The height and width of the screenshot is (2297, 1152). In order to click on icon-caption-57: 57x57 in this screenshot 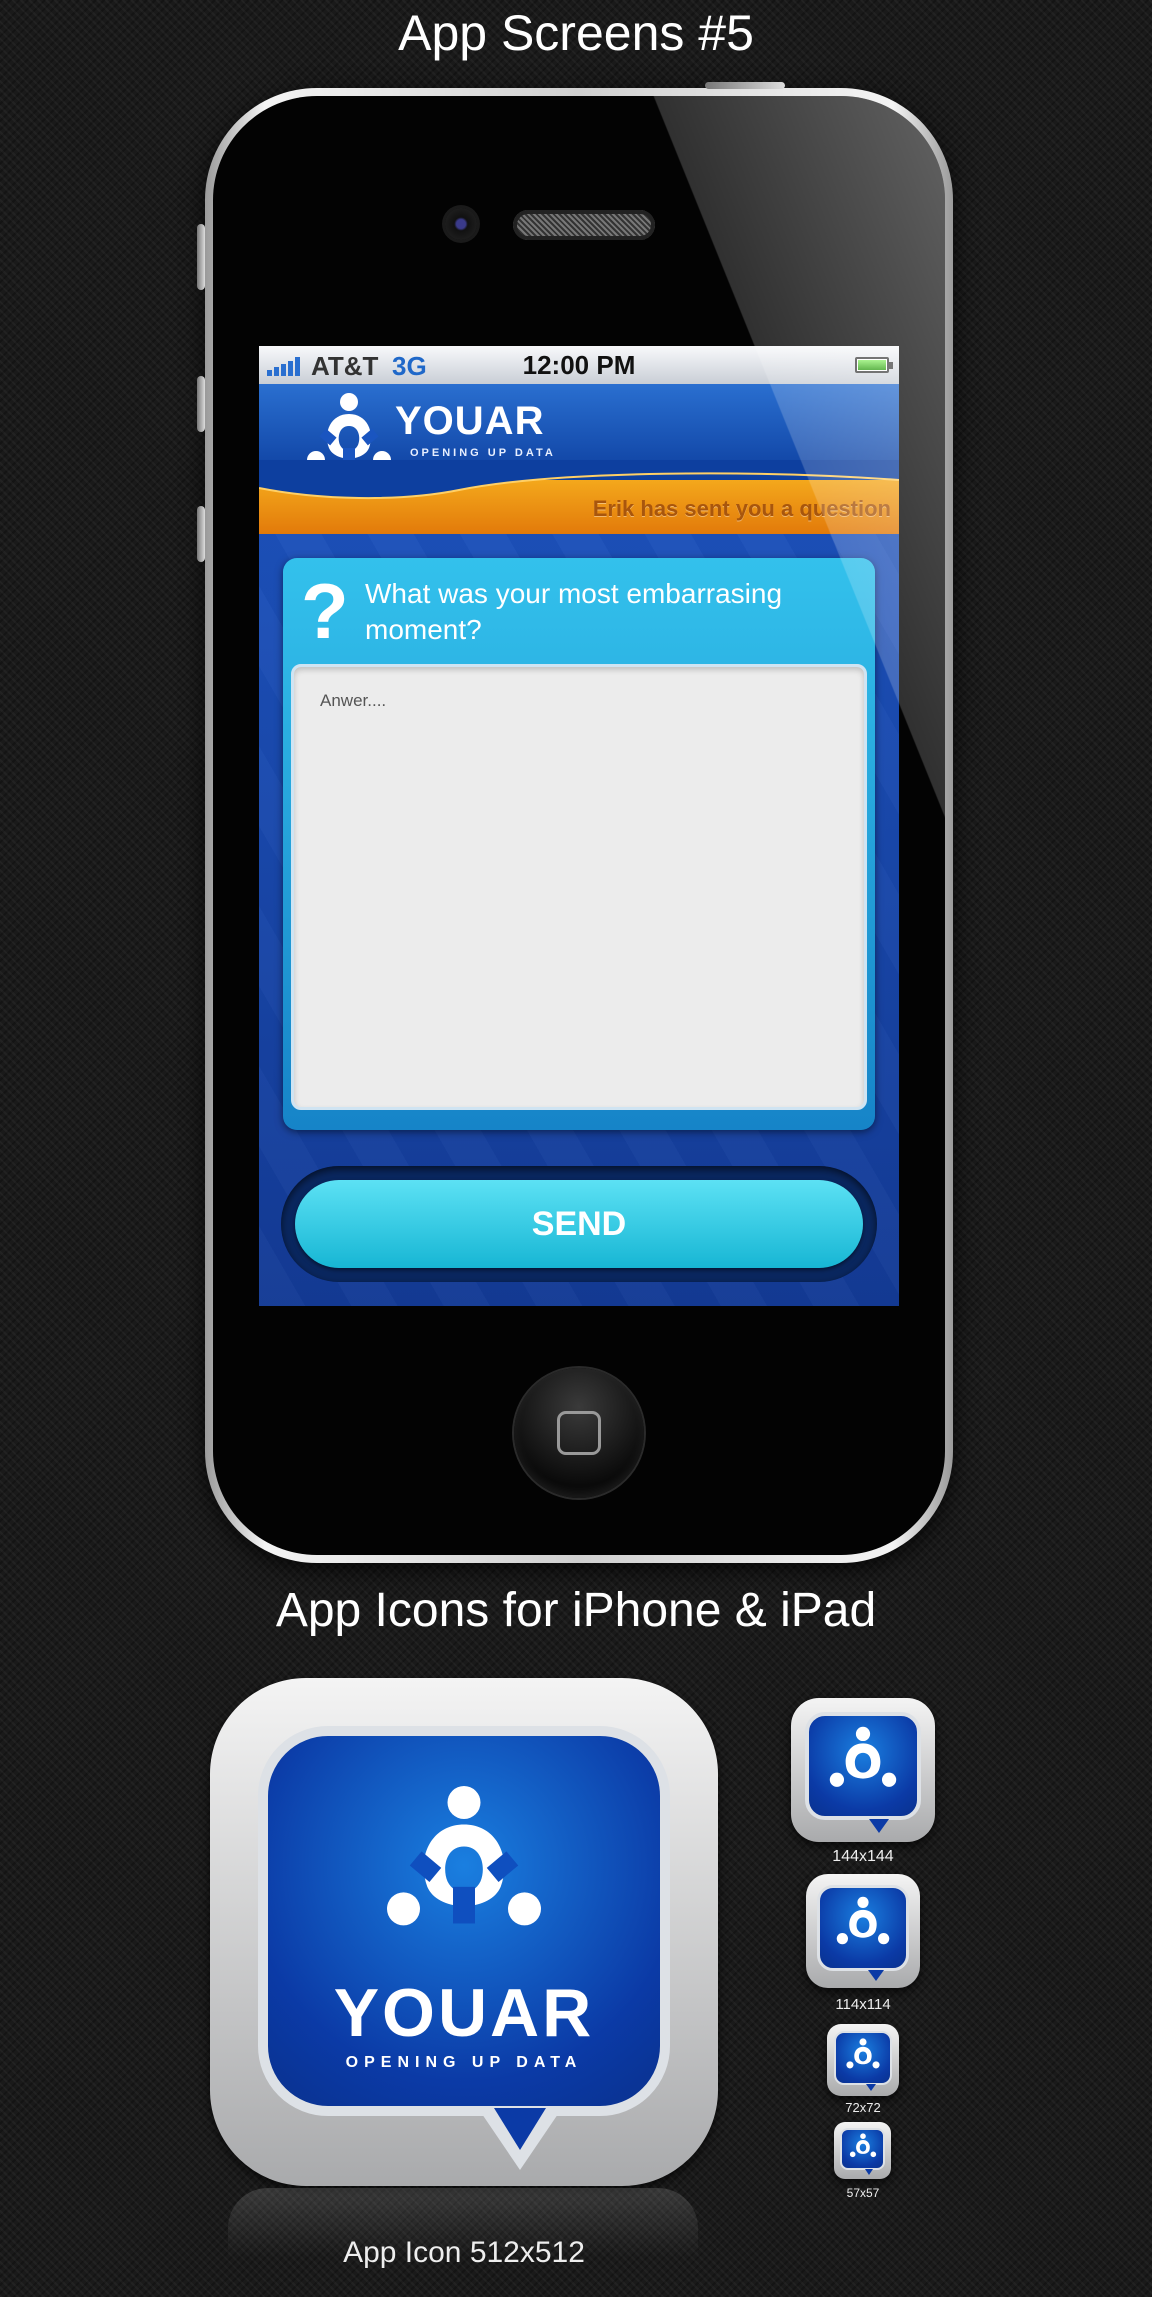, I will do `click(863, 2193)`.